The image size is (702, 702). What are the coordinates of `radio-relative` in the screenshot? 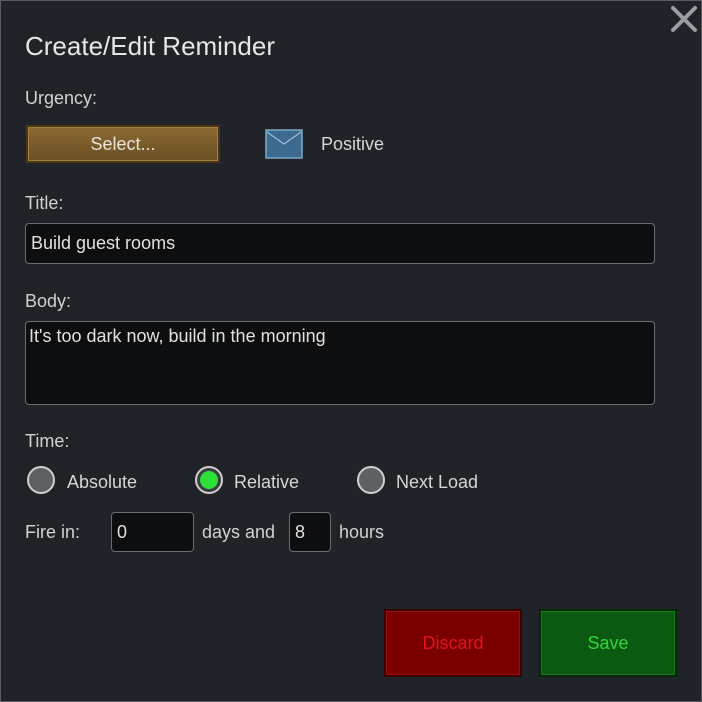 It's located at (209, 480).